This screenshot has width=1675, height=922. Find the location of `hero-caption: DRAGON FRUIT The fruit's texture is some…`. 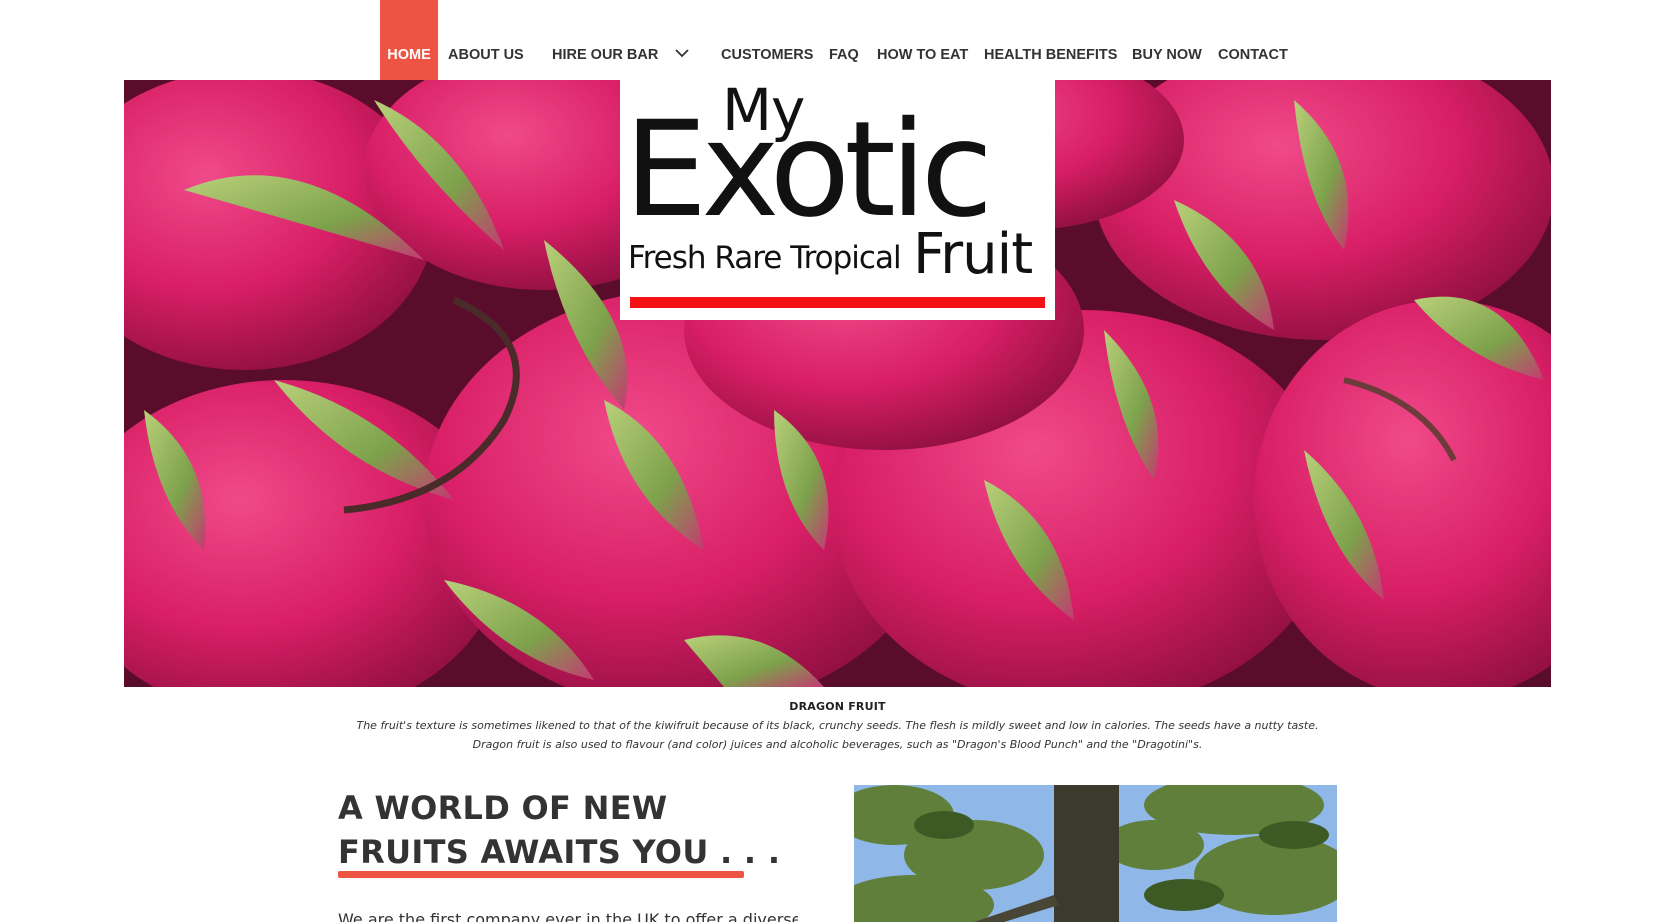

hero-caption: DRAGON FRUIT The fruit's texture is some… is located at coordinates (837, 725).